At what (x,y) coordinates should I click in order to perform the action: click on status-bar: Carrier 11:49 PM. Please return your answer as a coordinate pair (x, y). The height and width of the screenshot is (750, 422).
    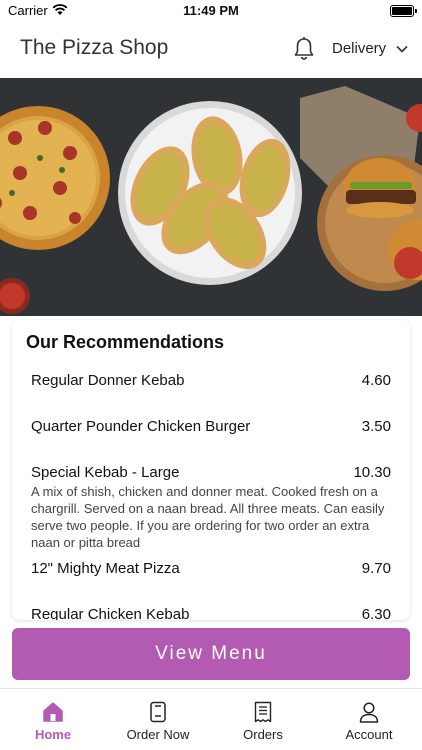
    Looking at the image, I should click on (211, 11).